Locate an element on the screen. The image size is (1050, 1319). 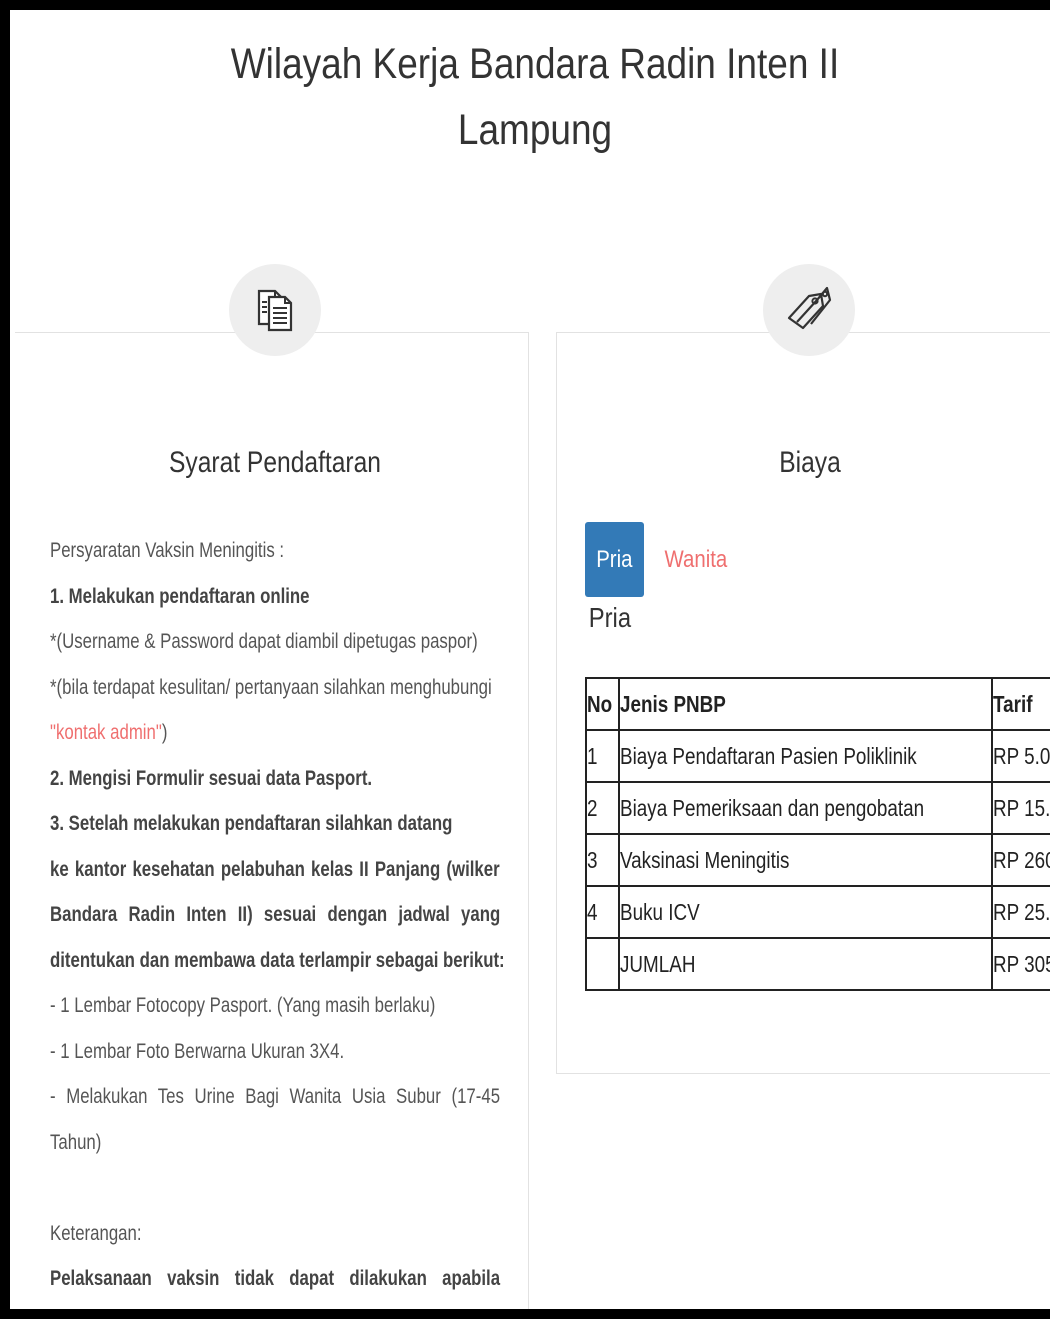
table-header-row: No Jenis PNBP Tarif is located at coordinates (817, 704).